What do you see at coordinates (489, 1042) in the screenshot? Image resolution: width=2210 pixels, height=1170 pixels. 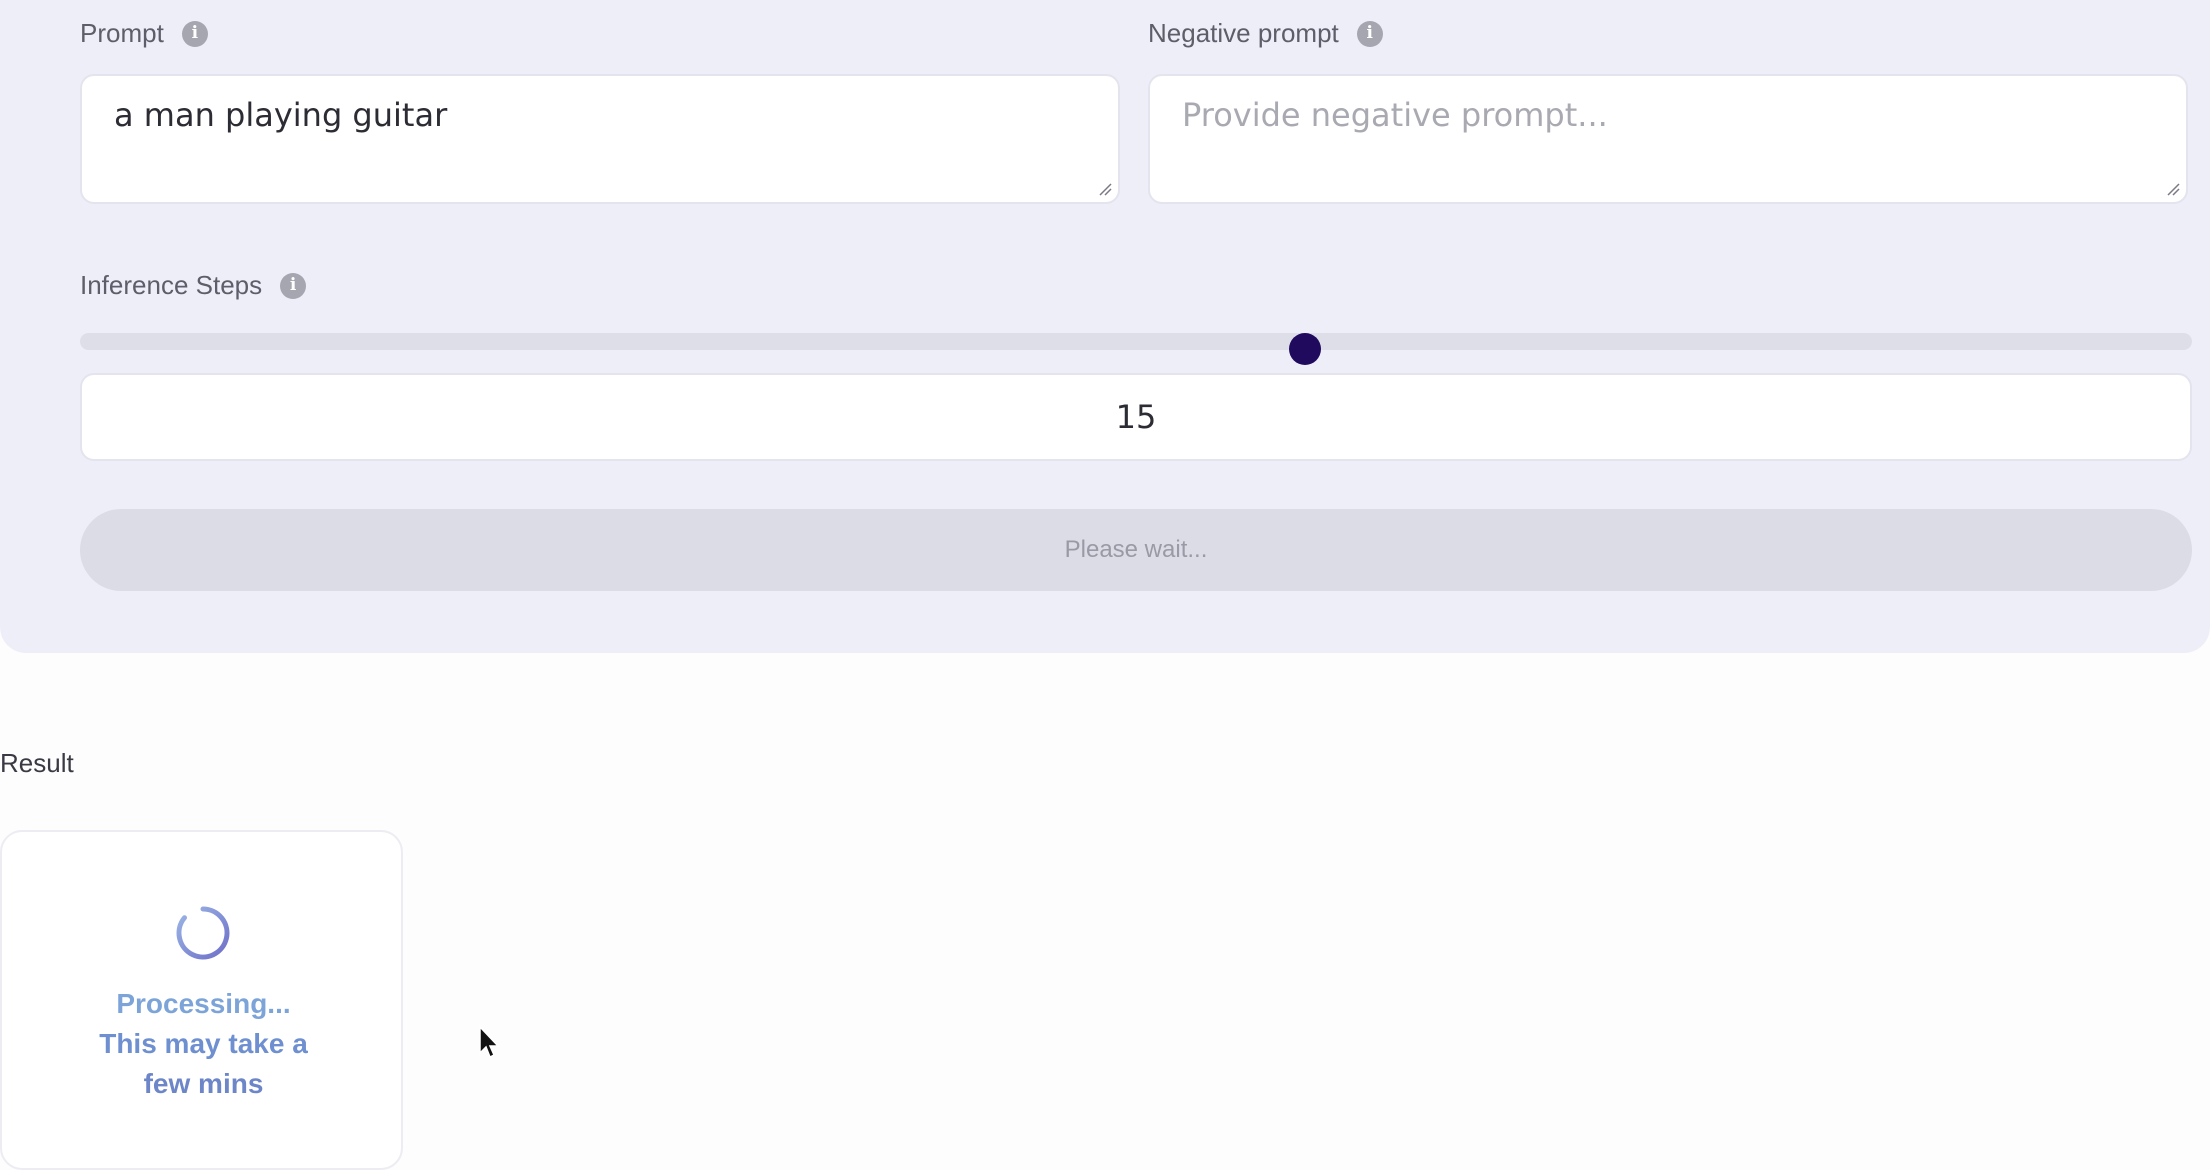 I see `mouse-cursor-icon` at bounding box center [489, 1042].